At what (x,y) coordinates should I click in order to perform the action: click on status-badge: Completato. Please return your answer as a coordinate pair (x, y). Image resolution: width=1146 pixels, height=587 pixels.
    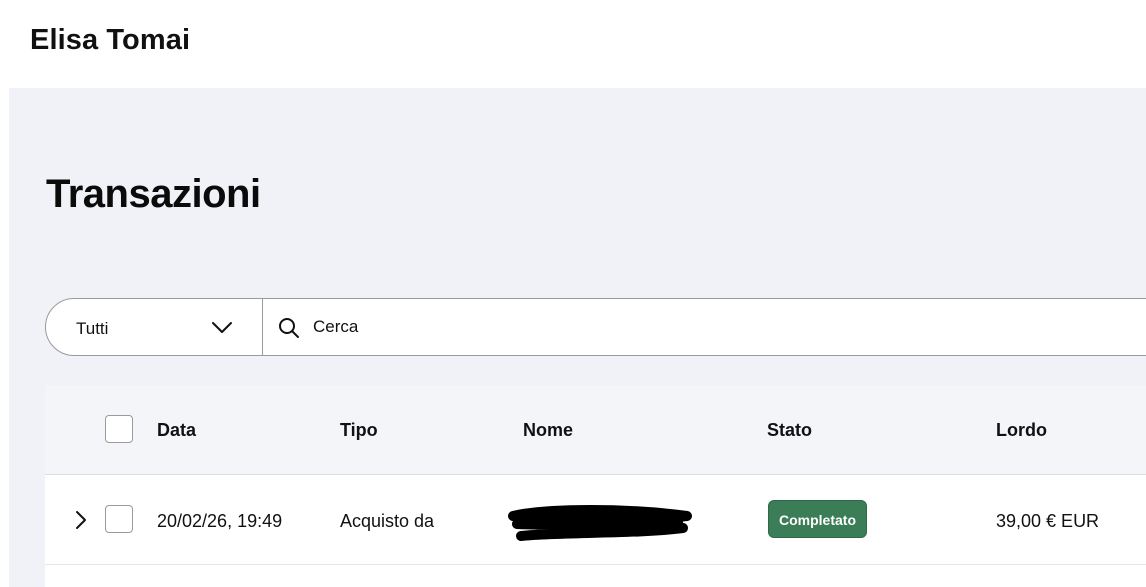
    Looking at the image, I should click on (817, 519).